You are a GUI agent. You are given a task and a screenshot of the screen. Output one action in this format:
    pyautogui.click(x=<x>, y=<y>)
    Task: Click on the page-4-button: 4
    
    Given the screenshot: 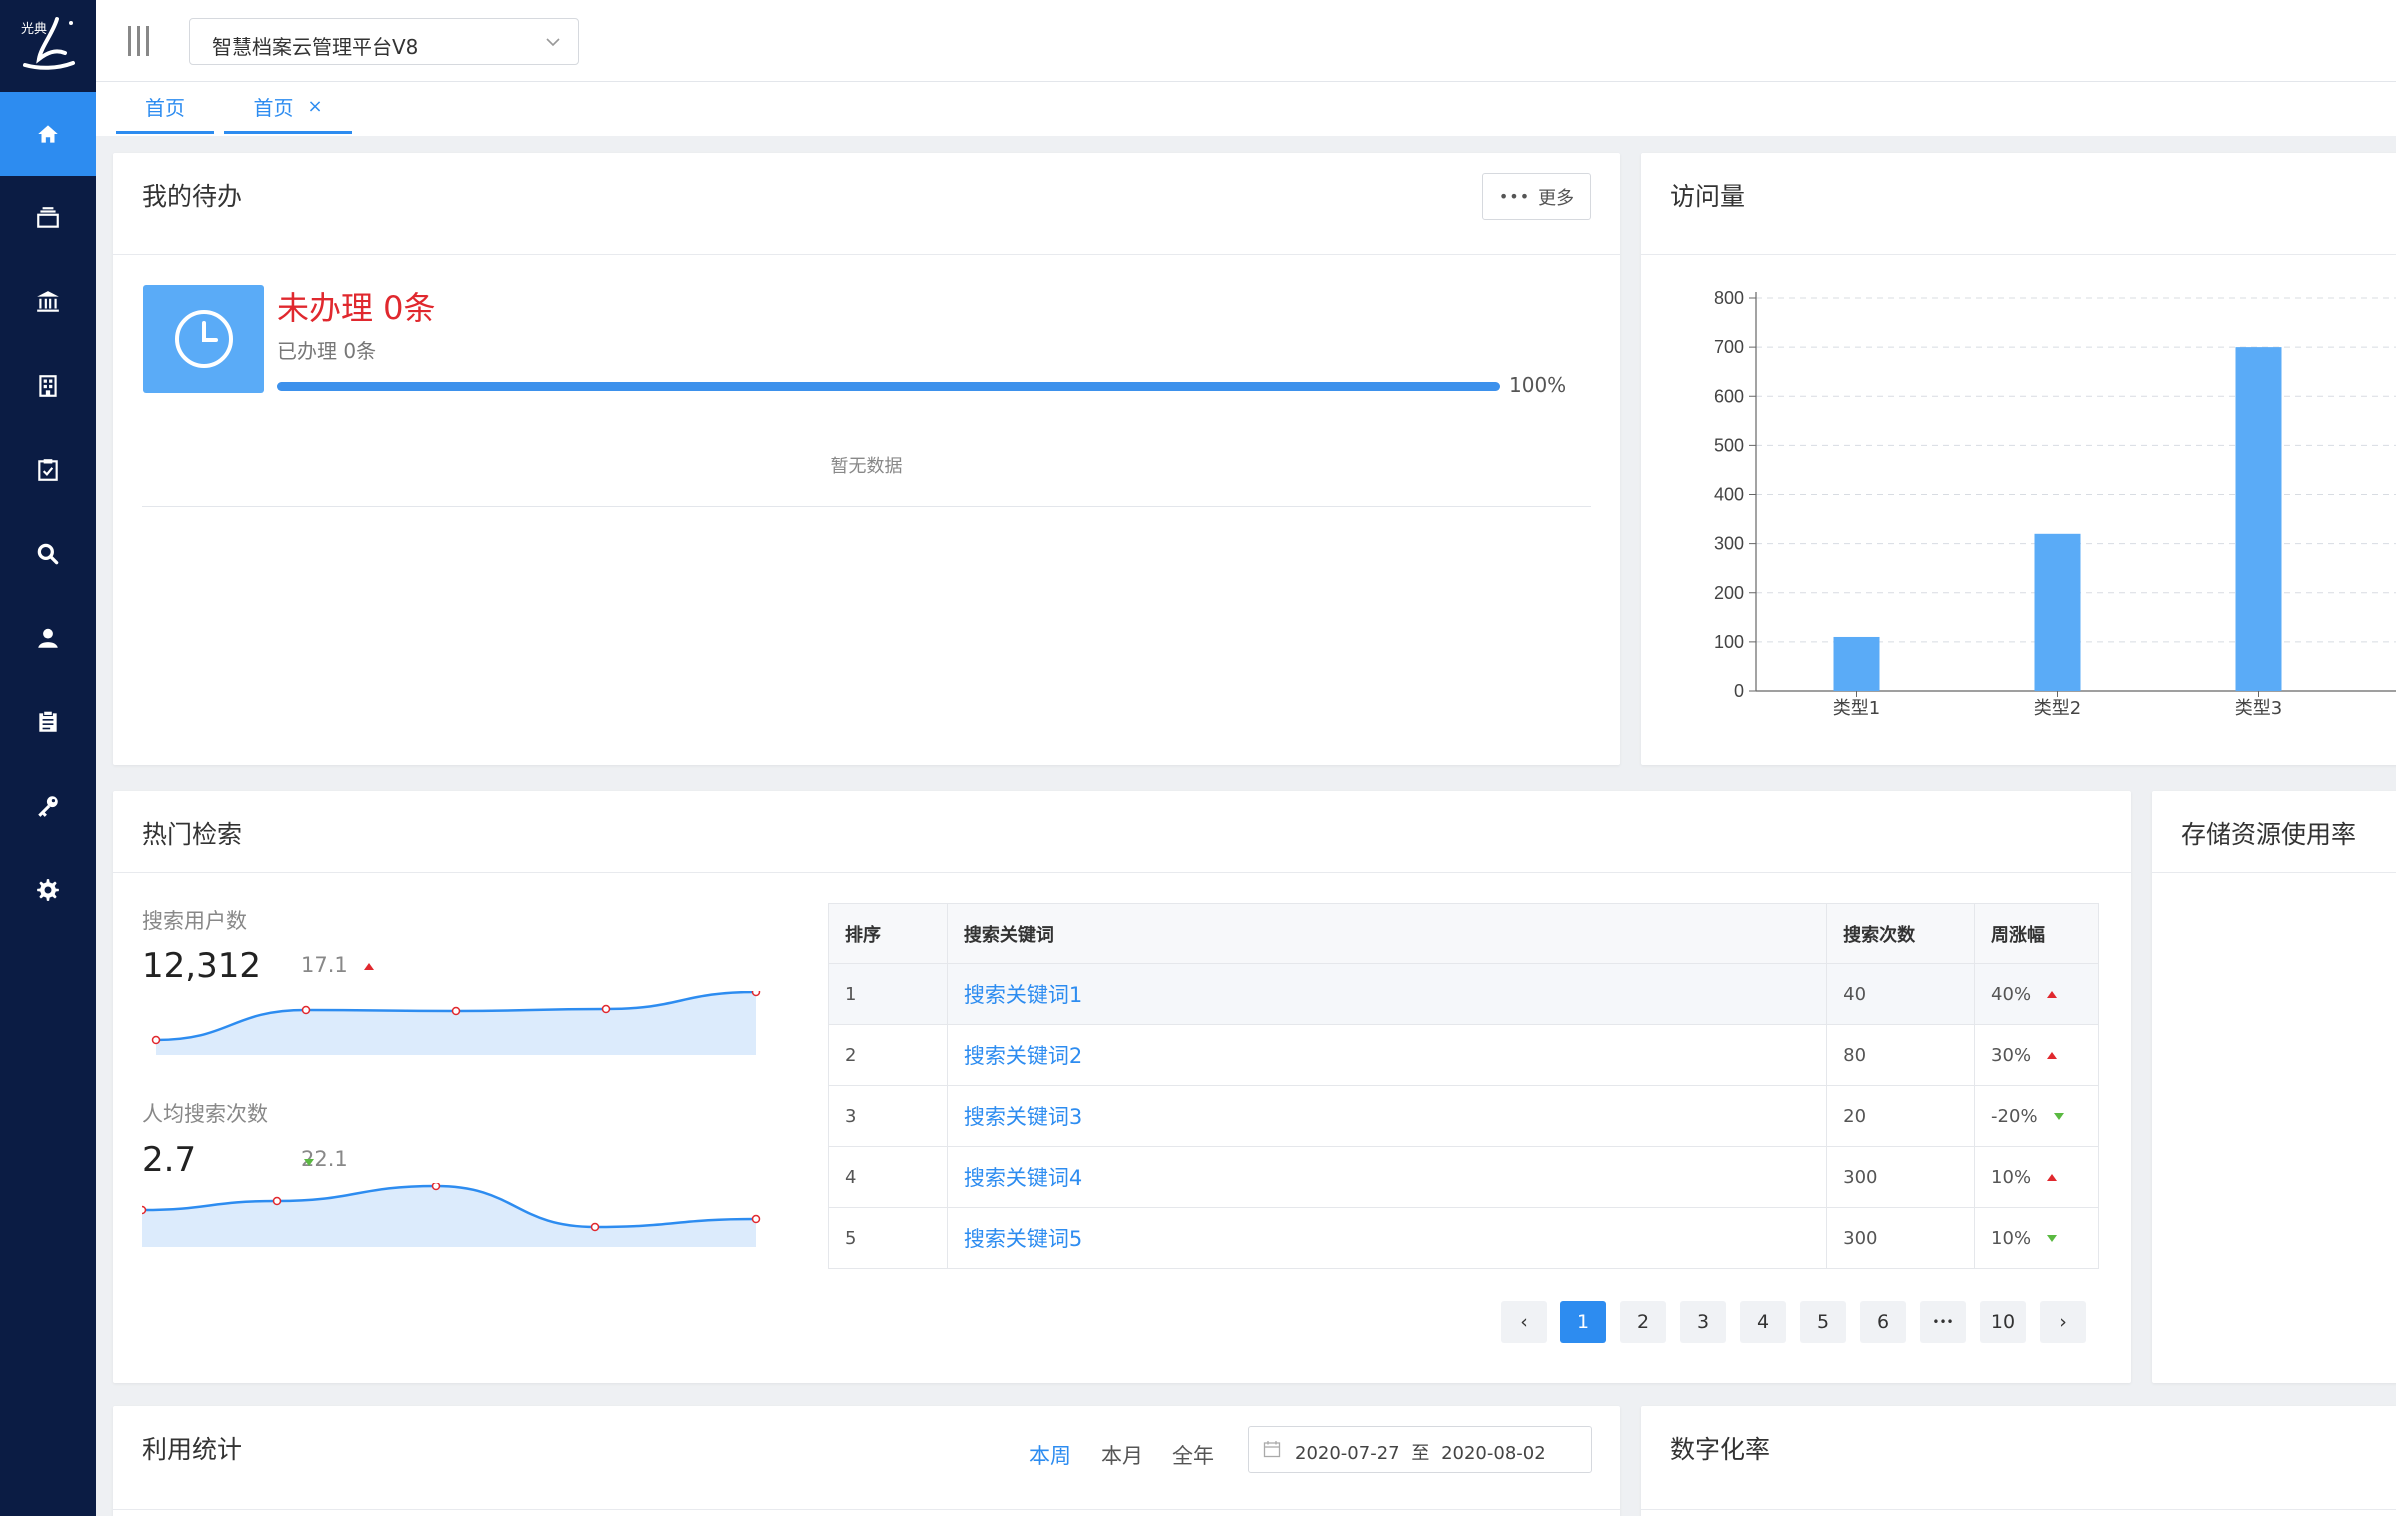 What is the action you would take?
    pyautogui.click(x=1763, y=1322)
    